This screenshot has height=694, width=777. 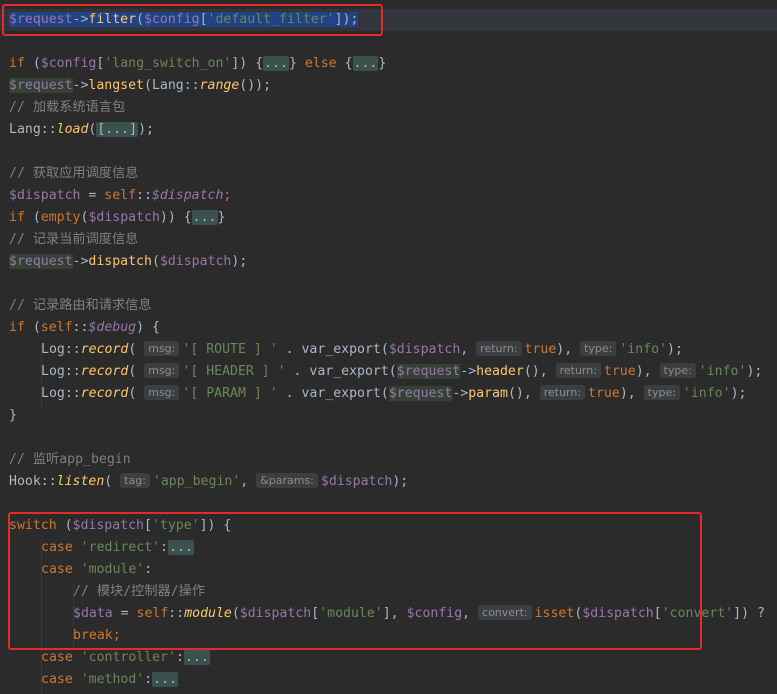 I want to click on punct-token: ]), so click(x=239, y=63).